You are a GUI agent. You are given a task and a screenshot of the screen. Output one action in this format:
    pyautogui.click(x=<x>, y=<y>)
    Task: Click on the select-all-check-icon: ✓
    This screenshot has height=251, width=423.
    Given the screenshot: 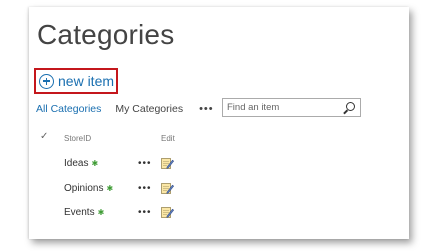 What is the action you would take?
    pyautogui.click(x=44, y=136)
    